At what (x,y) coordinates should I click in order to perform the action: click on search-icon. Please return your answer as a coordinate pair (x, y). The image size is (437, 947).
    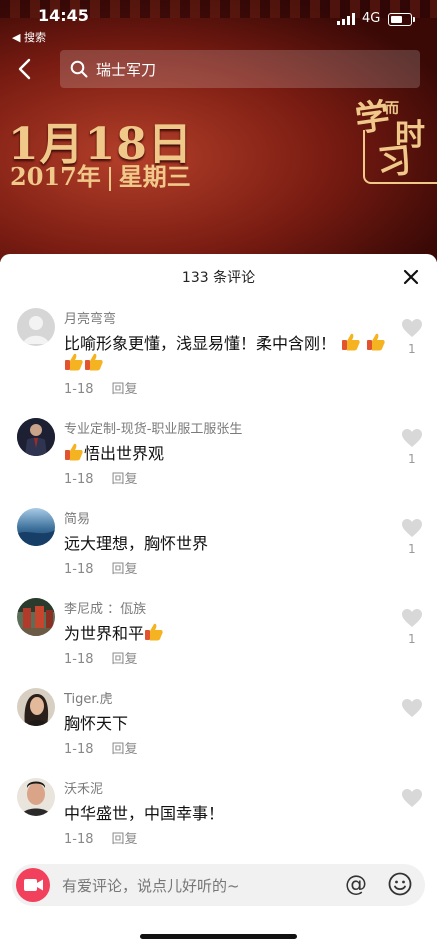
    Looking at the image, I should click on (79, 71).